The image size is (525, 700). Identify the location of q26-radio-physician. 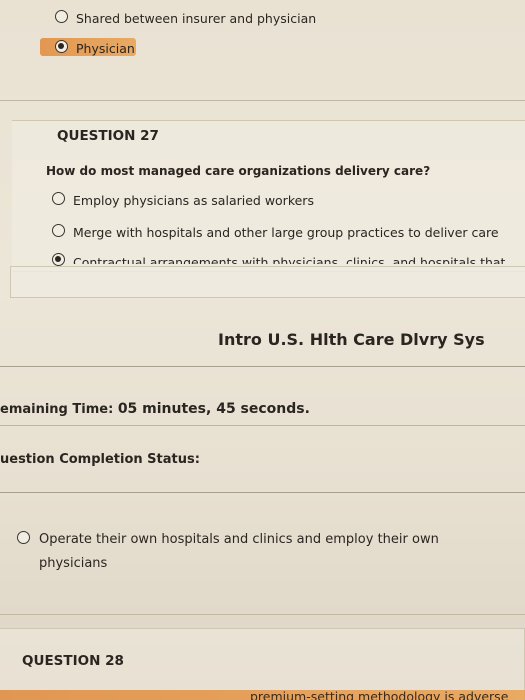
(61, 46).